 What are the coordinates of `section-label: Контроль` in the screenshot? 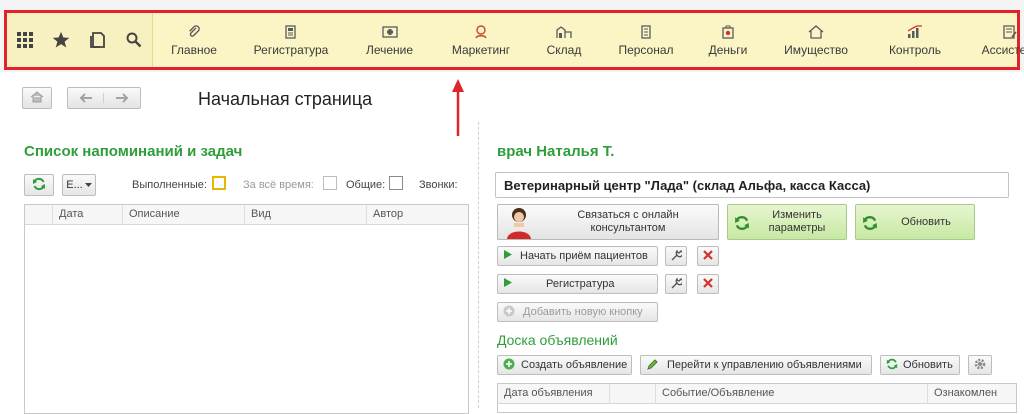 It's located at (915, 49).